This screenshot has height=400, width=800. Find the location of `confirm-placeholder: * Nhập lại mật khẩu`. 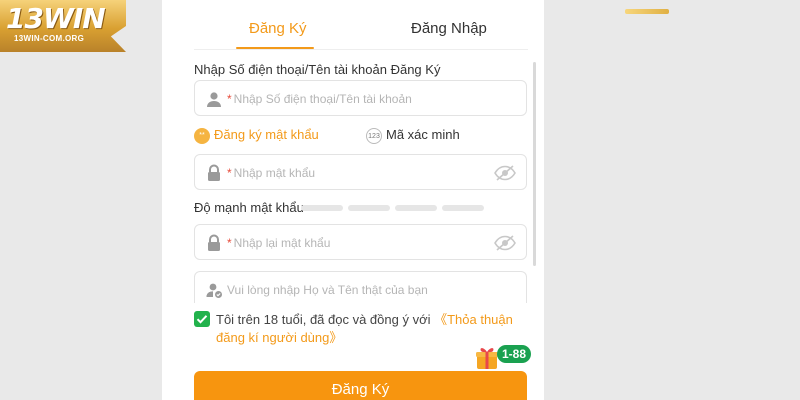

confirm-placeholder: * Nhập lại mật khẩu is located at coordinates (278, 243).